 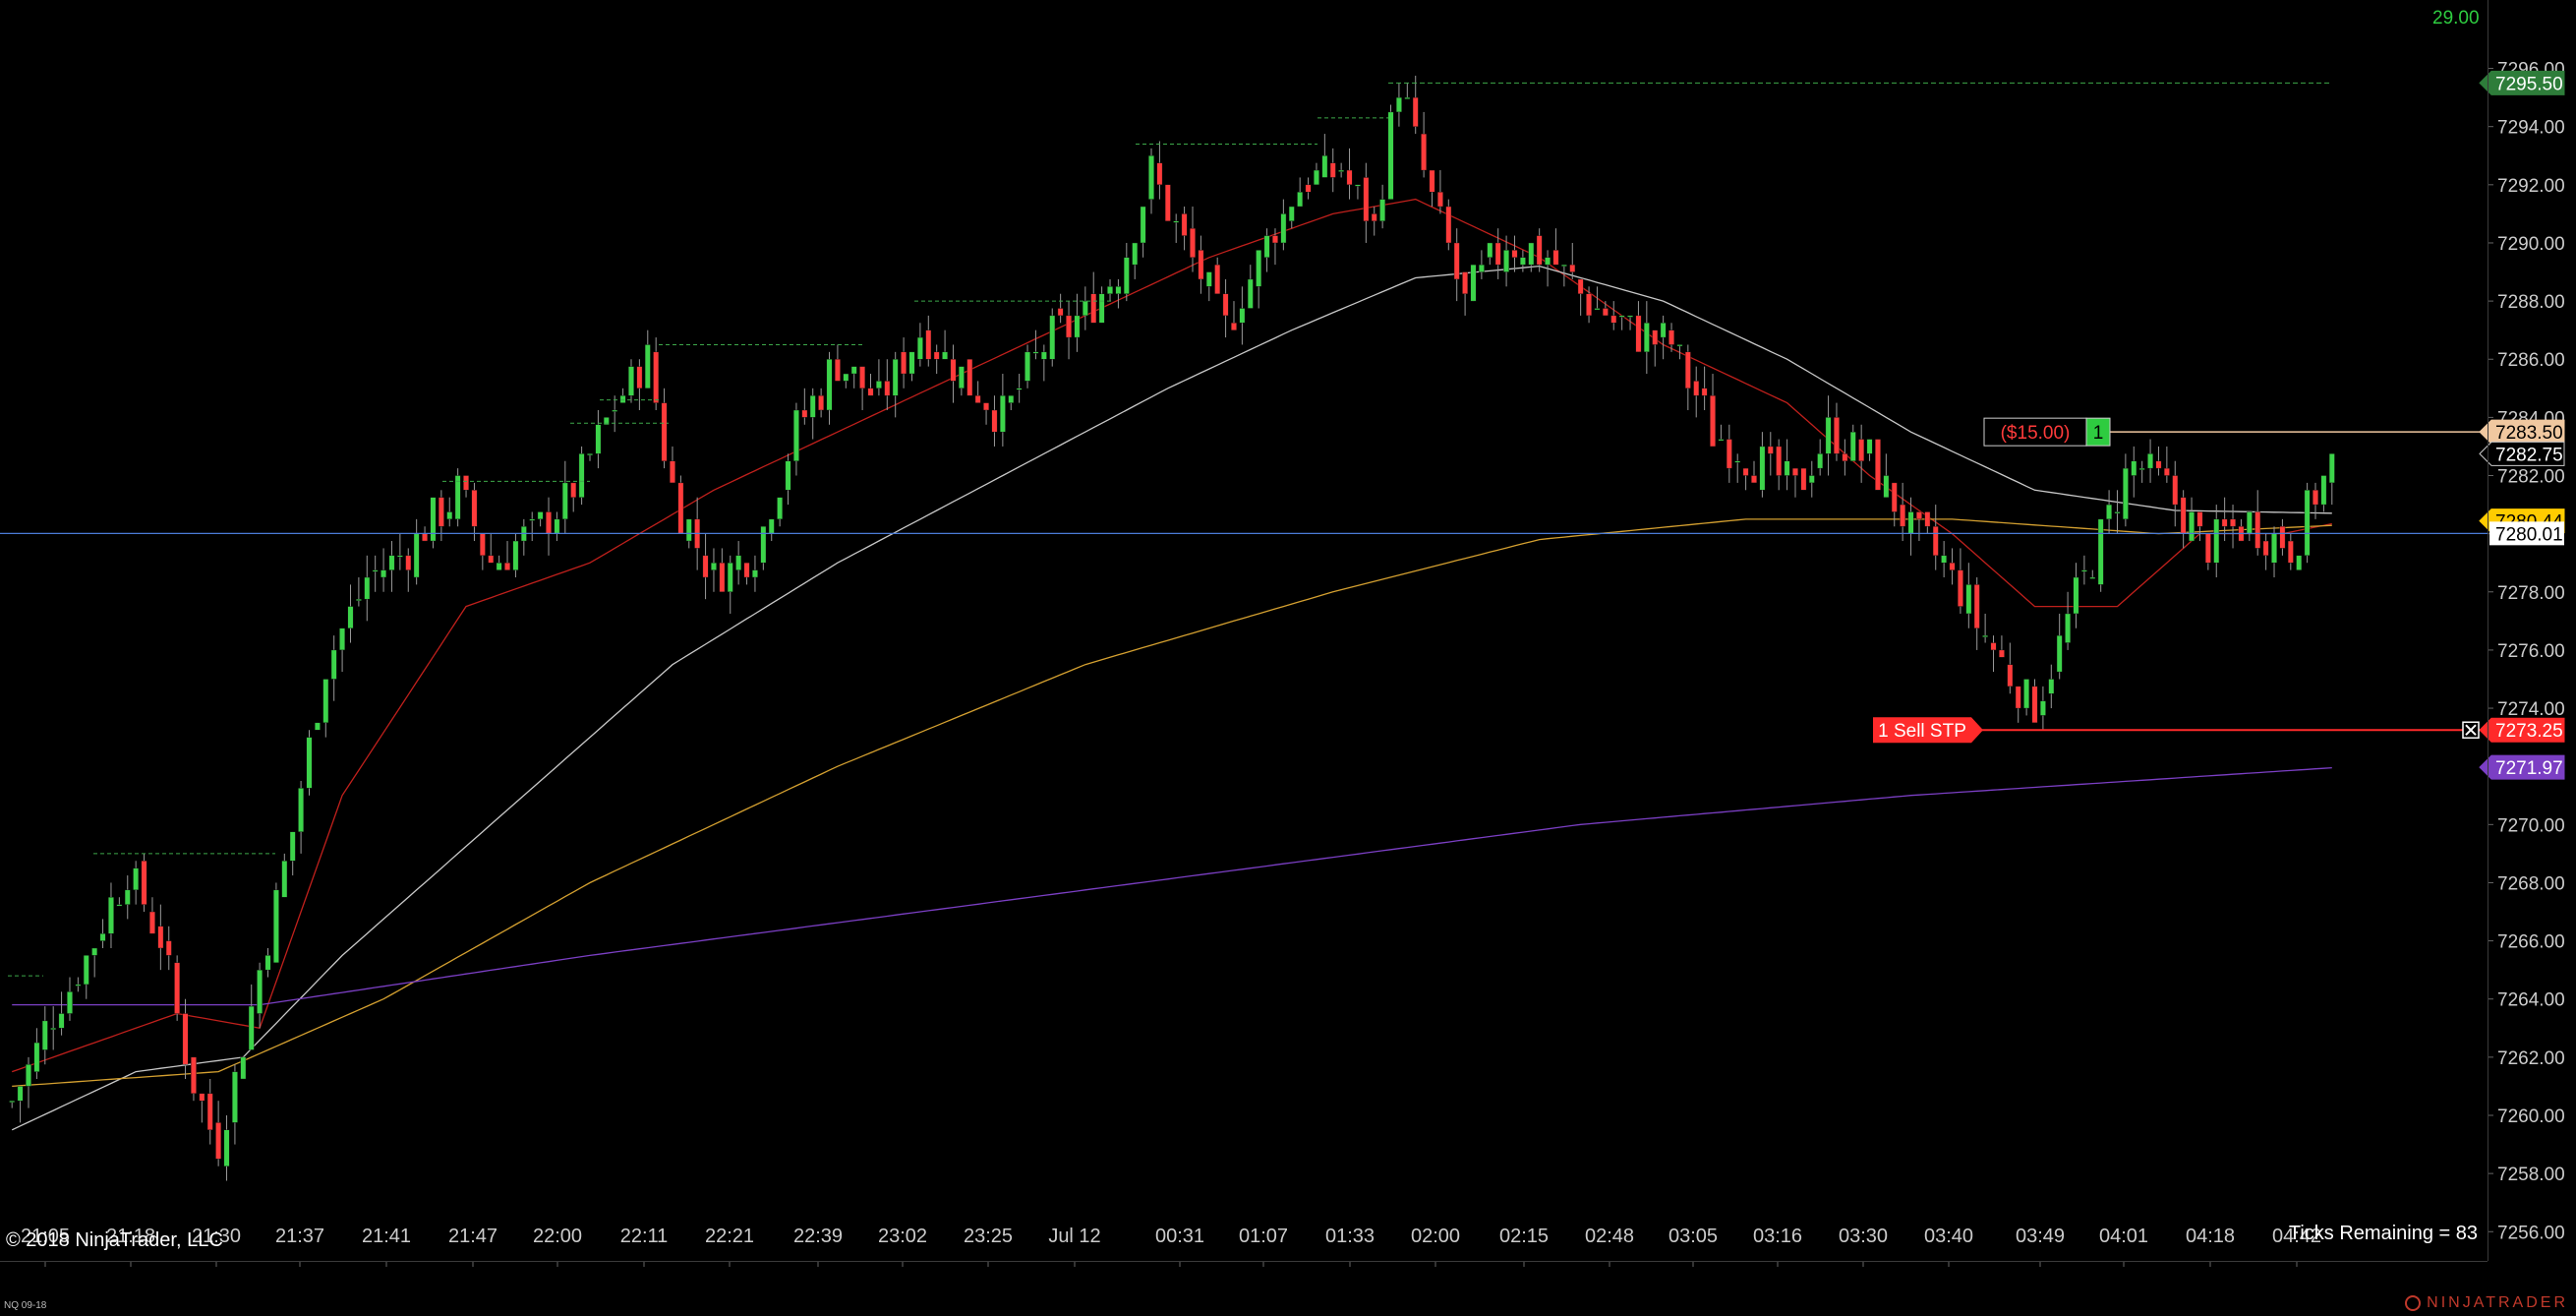 I want to click on stop-order-badge: 1 Sell STP, so click(x=1928, y=730).